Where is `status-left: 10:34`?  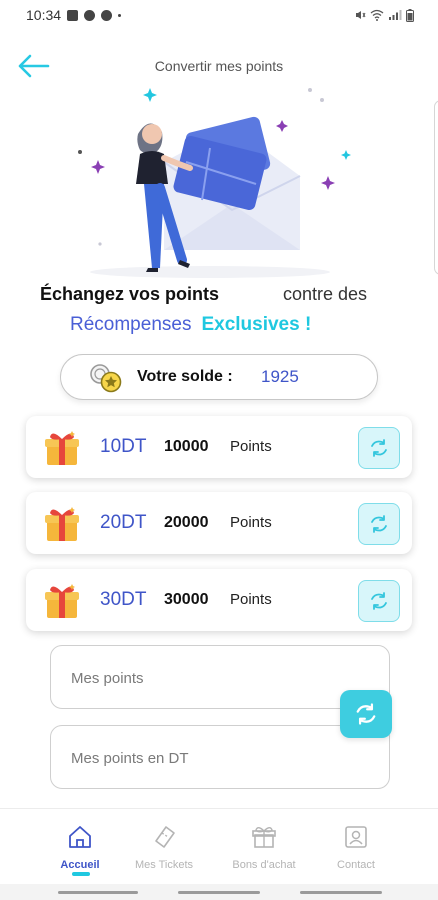 status-left: 10:34 is located at coordinates (74, 15).